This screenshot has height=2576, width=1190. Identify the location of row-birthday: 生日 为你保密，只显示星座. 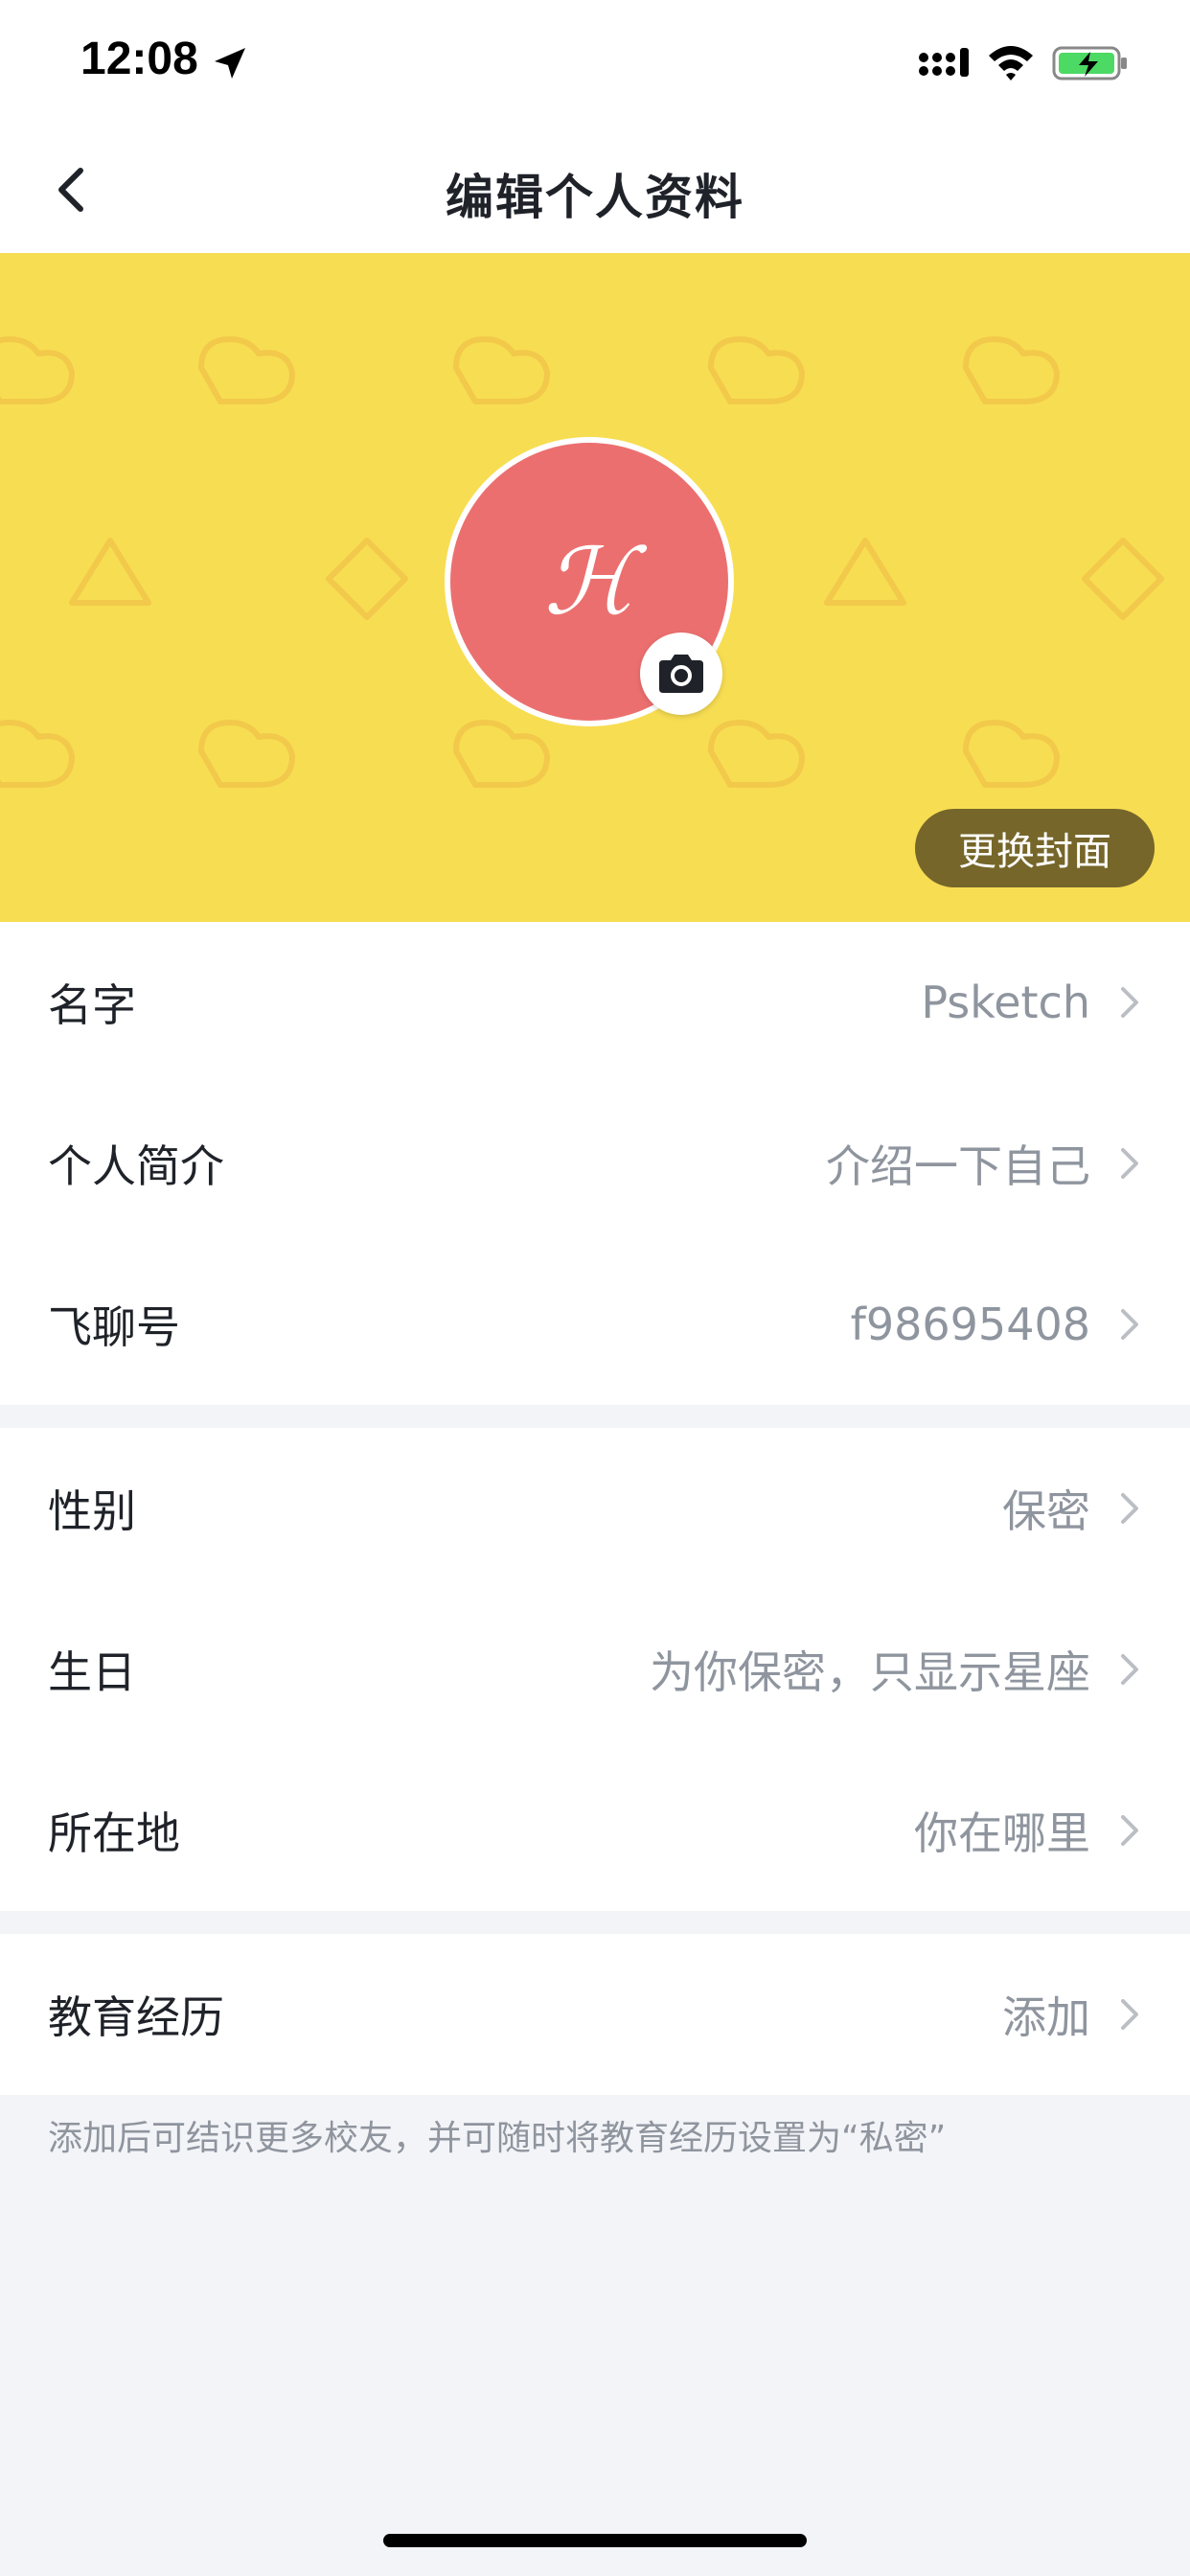
(595, 1669).